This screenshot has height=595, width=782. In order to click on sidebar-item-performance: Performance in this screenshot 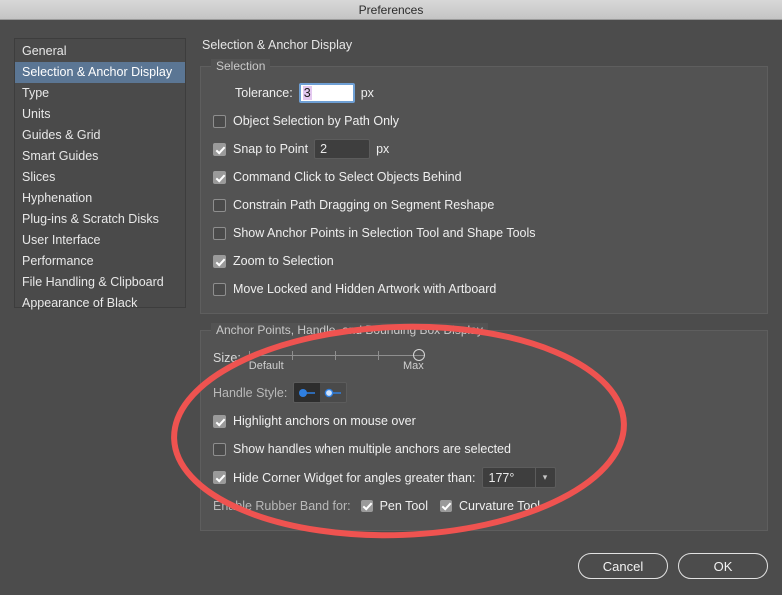, I will do `click(100, 261)`.